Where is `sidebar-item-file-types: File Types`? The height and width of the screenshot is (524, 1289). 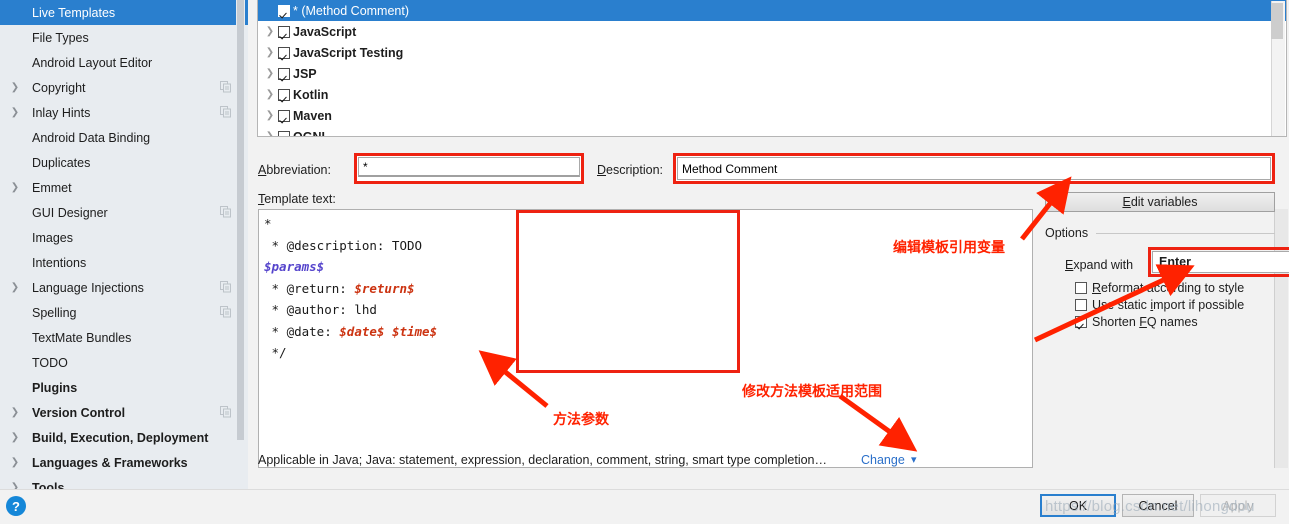 sidebar-item-file-types: File Types is located at coordinates (124, 37).